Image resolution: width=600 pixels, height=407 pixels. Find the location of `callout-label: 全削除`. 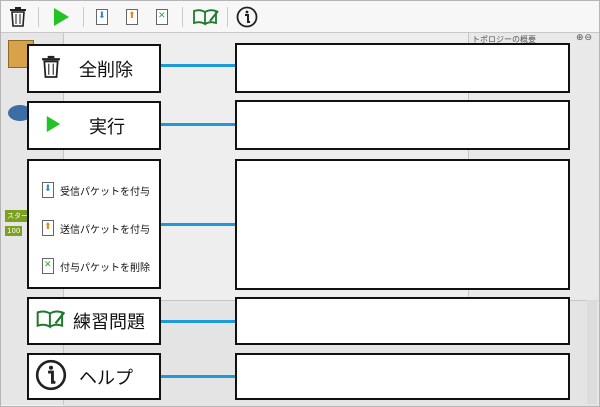

callout-label: 全削除 is located at coordinates (106, 70).